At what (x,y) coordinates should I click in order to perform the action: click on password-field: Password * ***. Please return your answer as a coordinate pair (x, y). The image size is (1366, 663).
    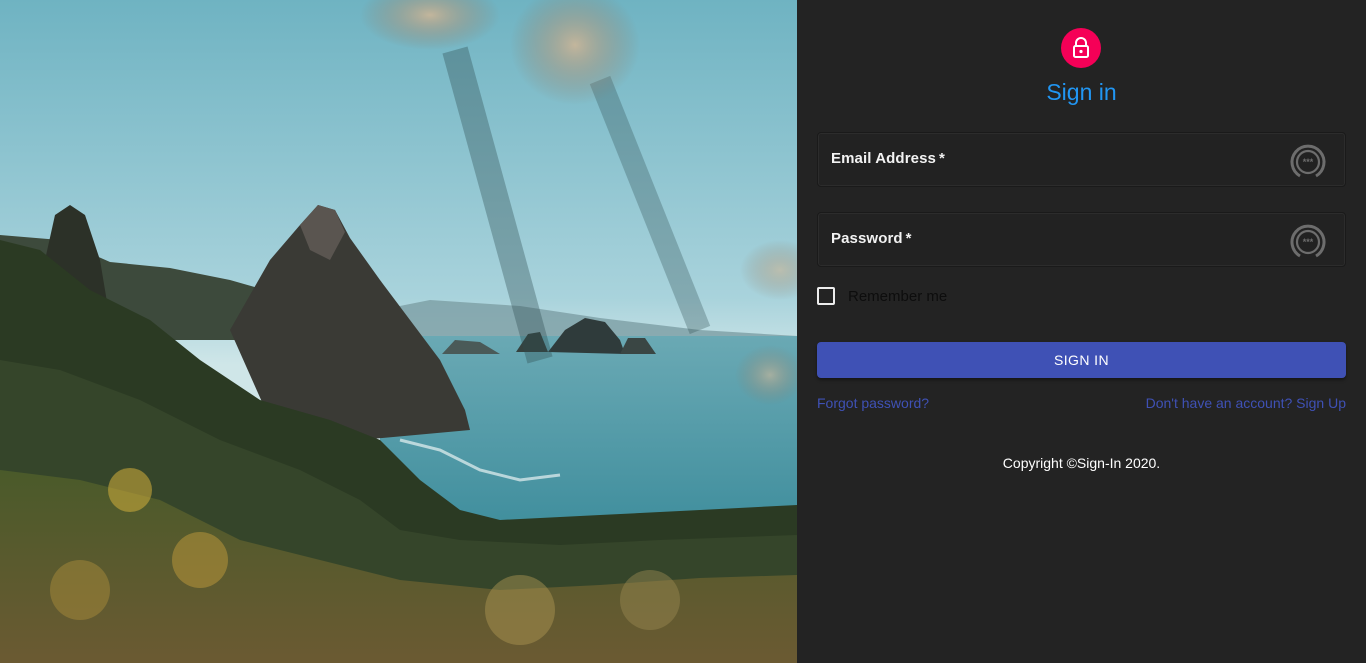
    Looking at the image, I should click on (1081, 239).